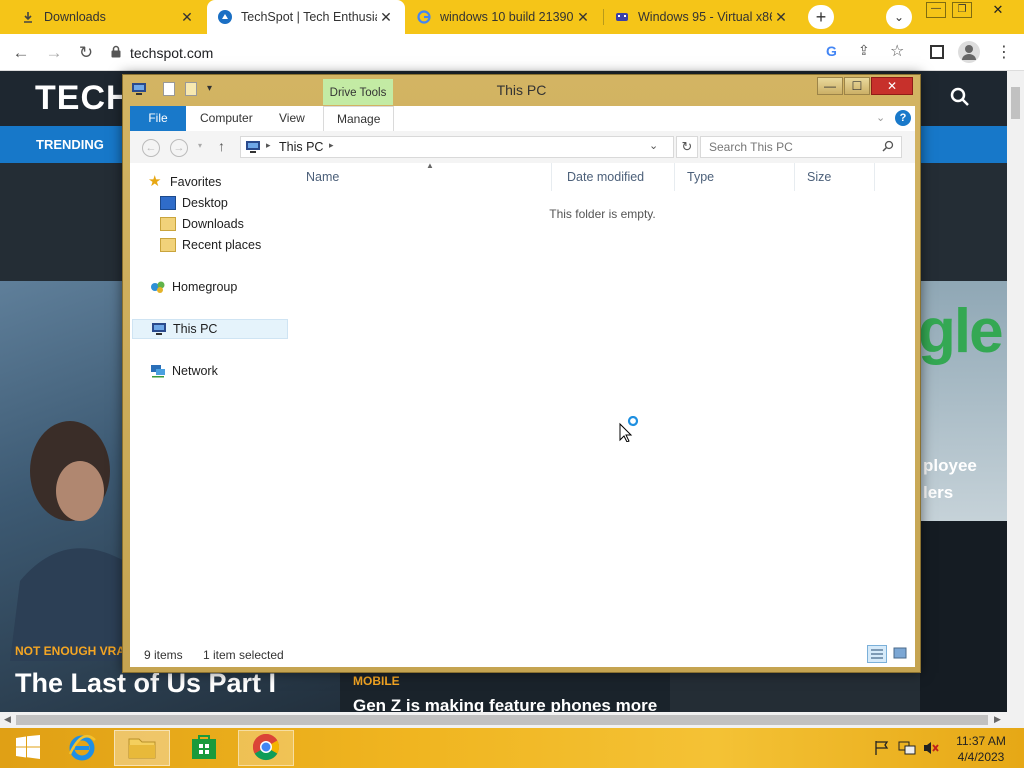  Describe the element at coordinates (142, 748) in the screenshot. I see `taskbar-file-explorer` at that location.